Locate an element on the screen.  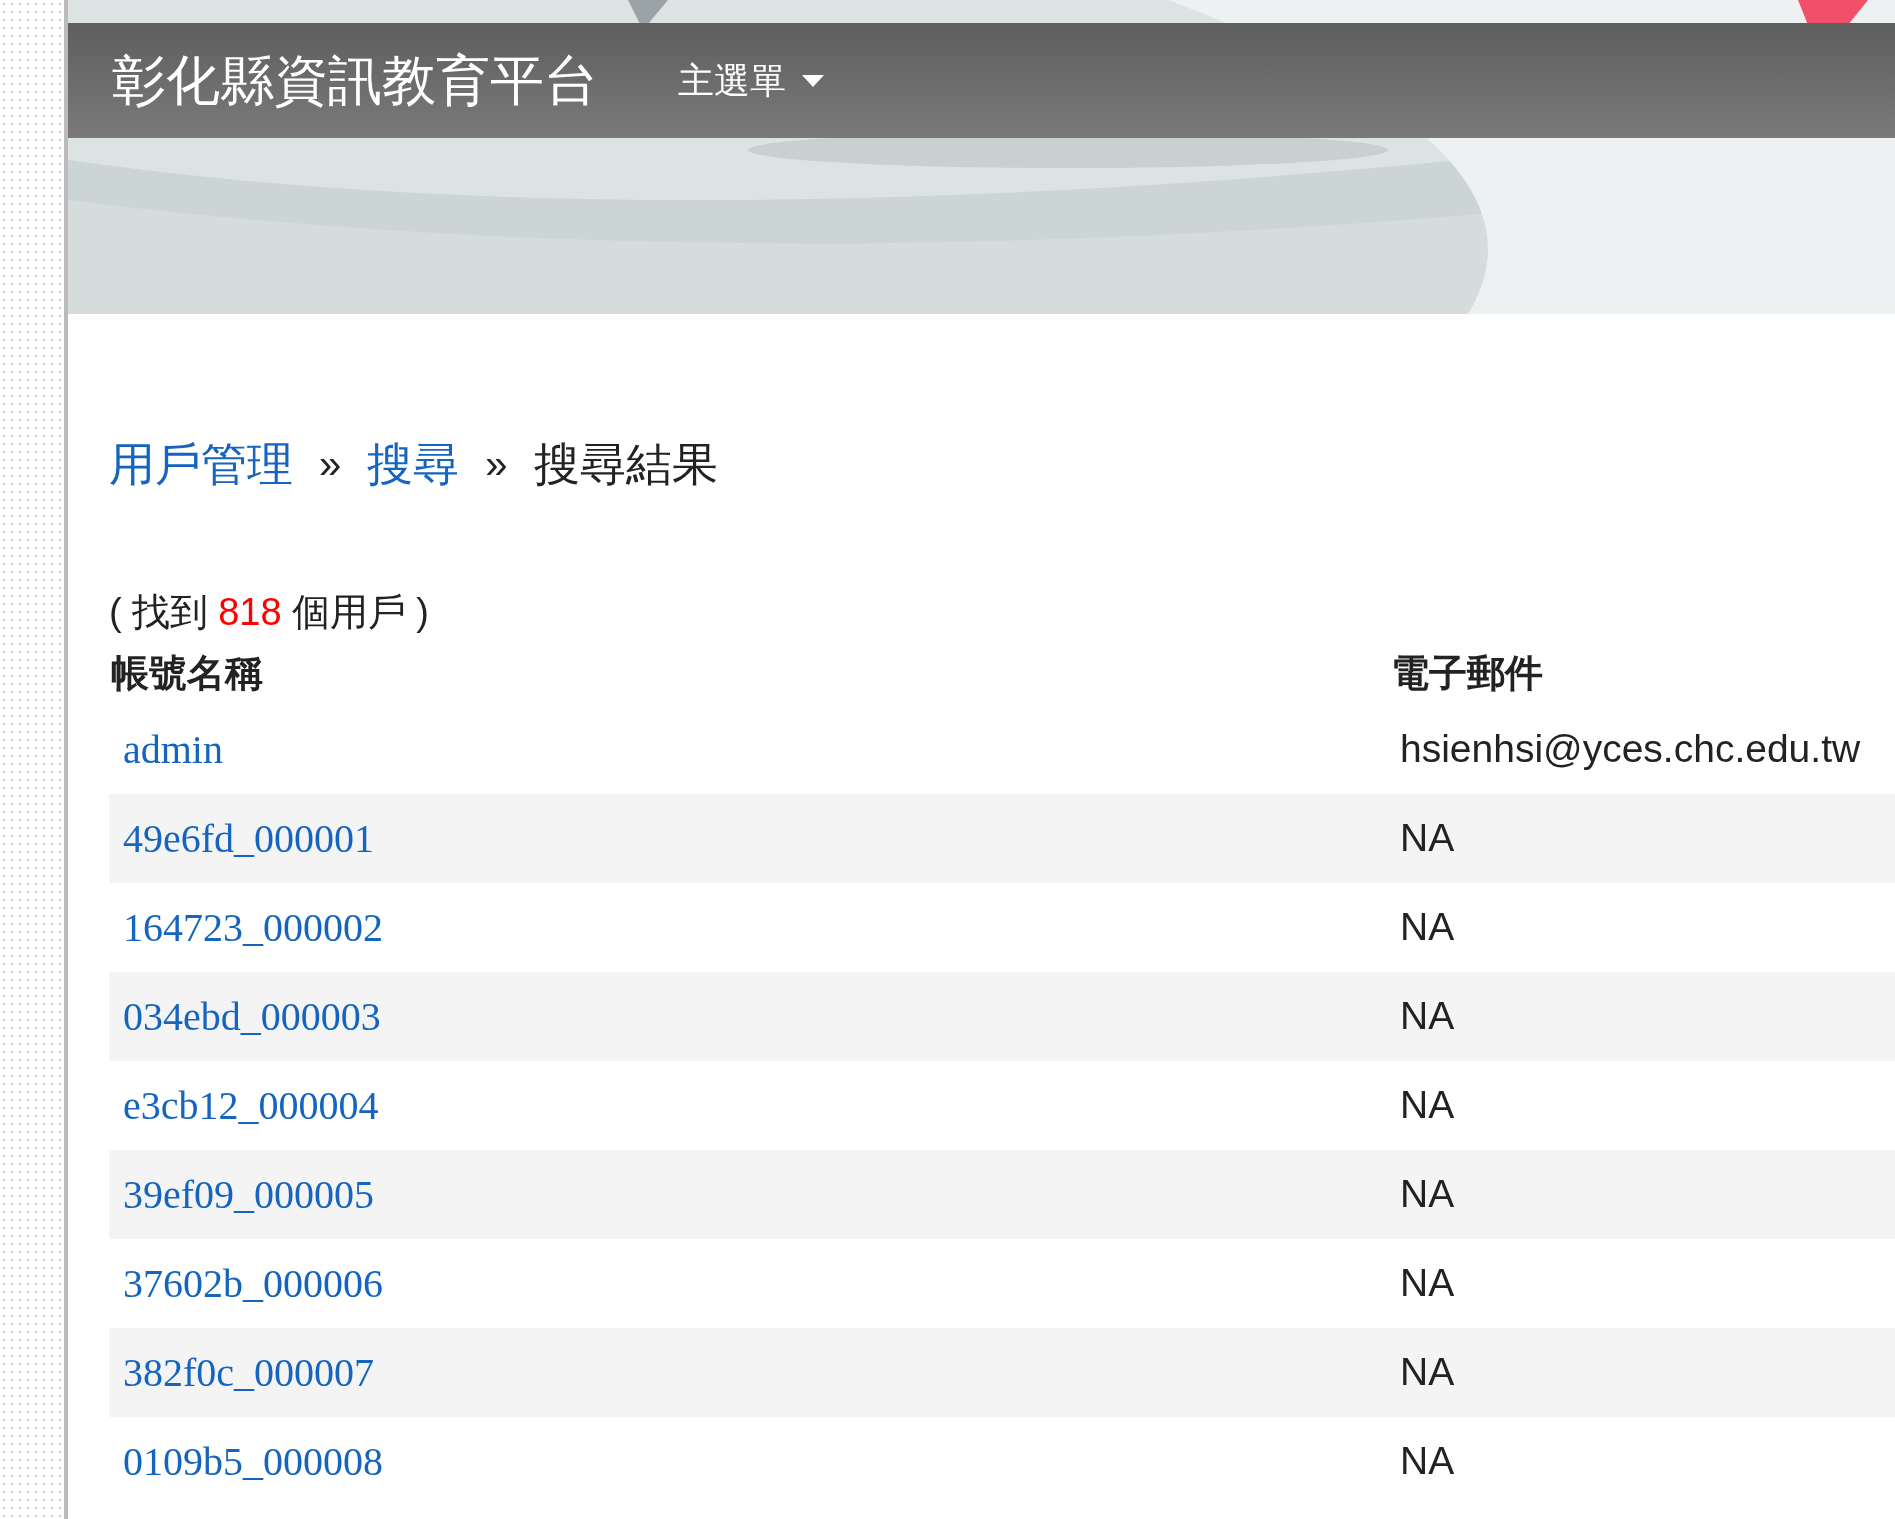
breadcrumb-link: 用戶管理 is located at coordinates (201, 464).